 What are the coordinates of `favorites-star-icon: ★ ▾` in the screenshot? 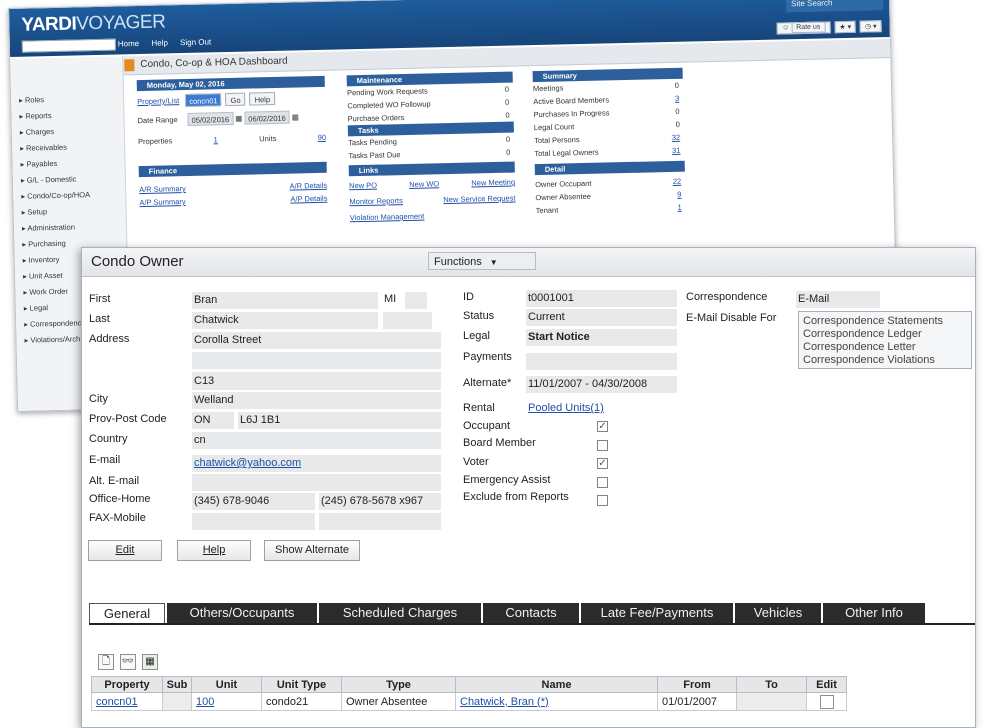 It's located at (845, 27).